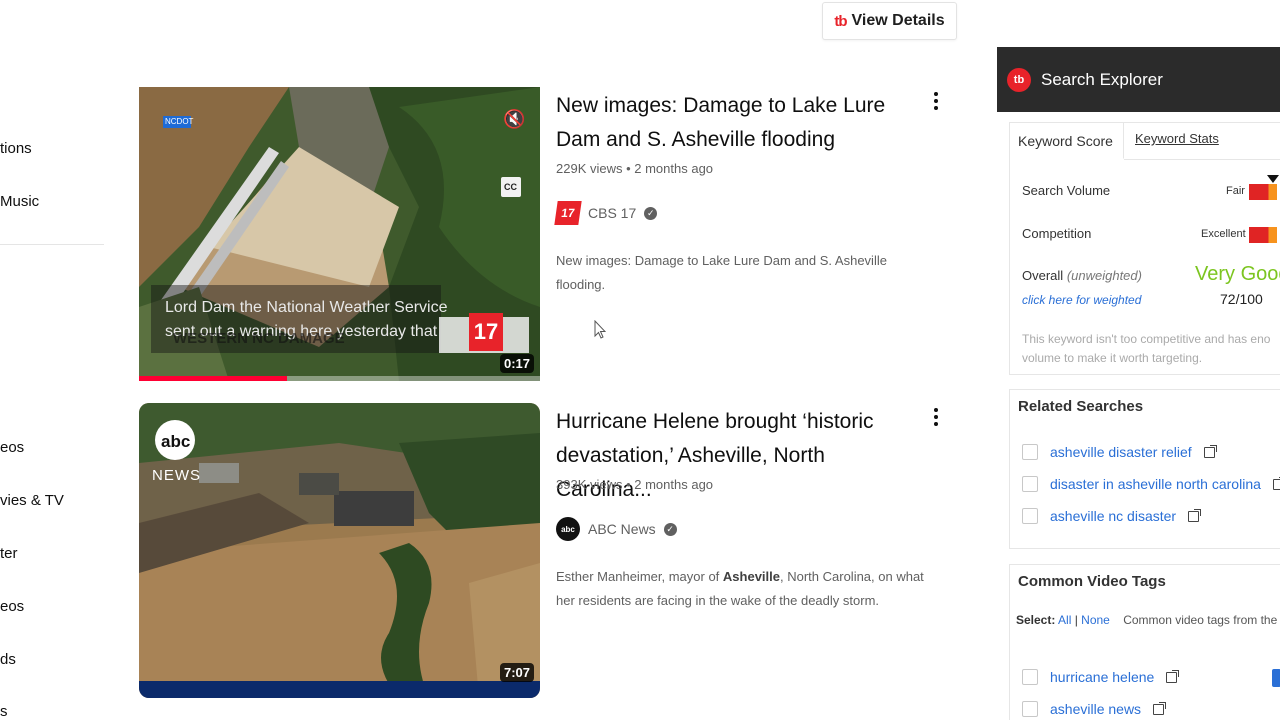 Image resolution: width=1280 pixels, height=720 pixels. Describe the element at coordinates (1112, 516) in the screenshot. I see `related-search-item: asheville nc disaster` at that location.